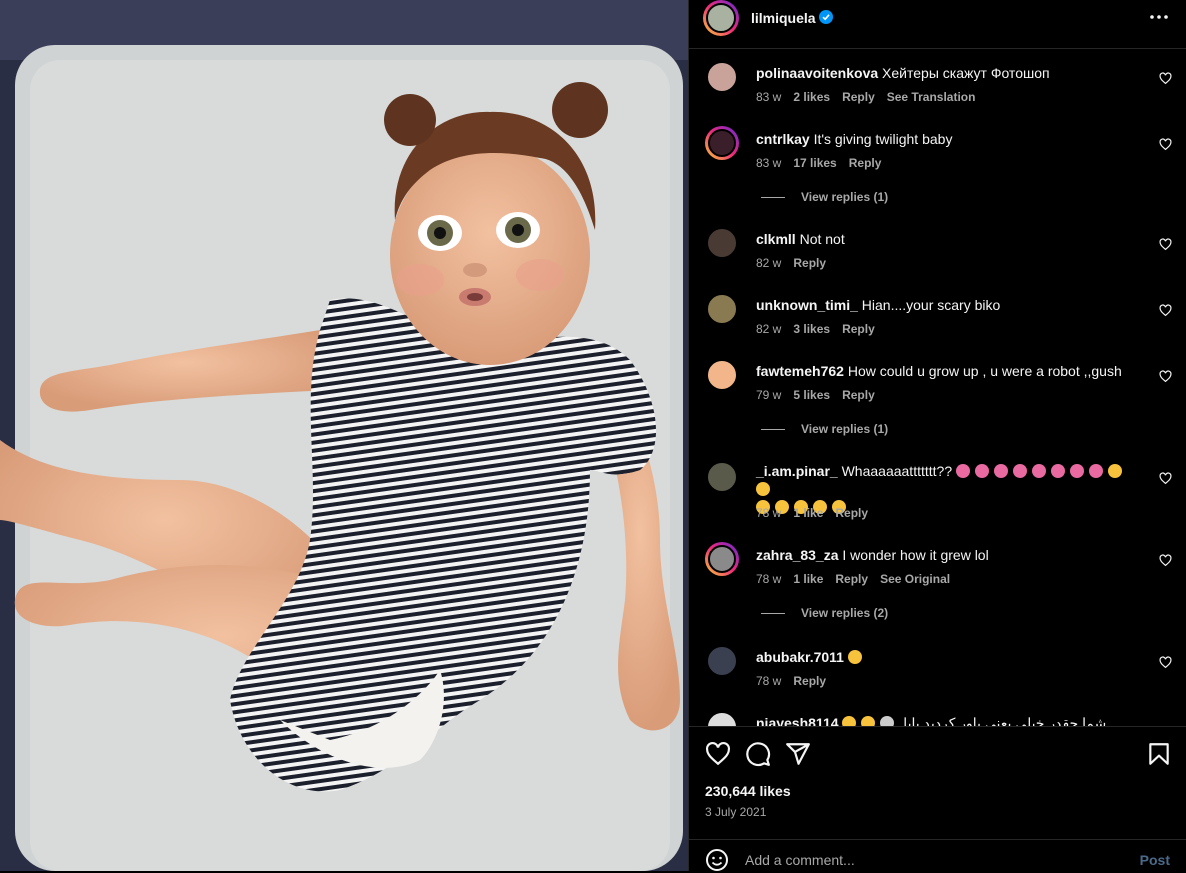 This screenshot has height=873, width=1186. What do you see at coordinates (1159, 17) in the screenshot?
I see `more-options-icon` at bounding box center [1159, 17].